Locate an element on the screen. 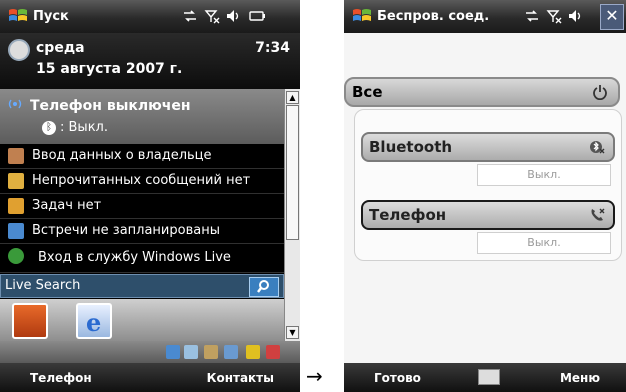  storage-icon is located at coordinates (211, 352).